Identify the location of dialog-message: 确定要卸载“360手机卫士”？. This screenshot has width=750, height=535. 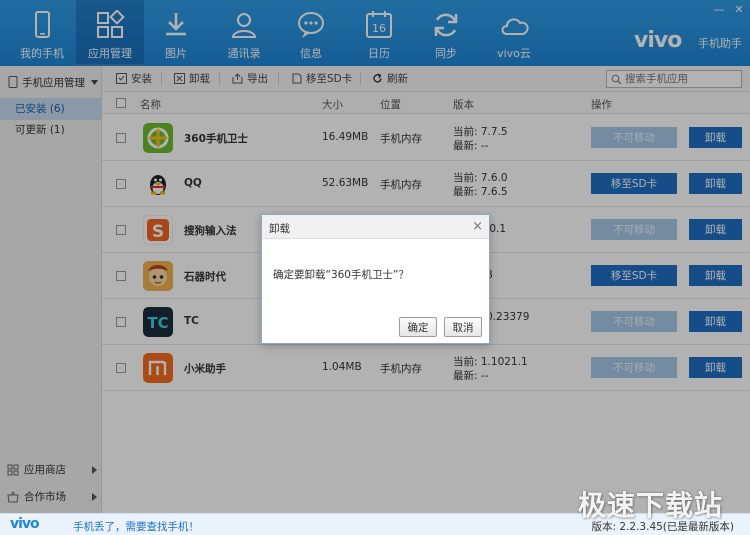
(341, 275).